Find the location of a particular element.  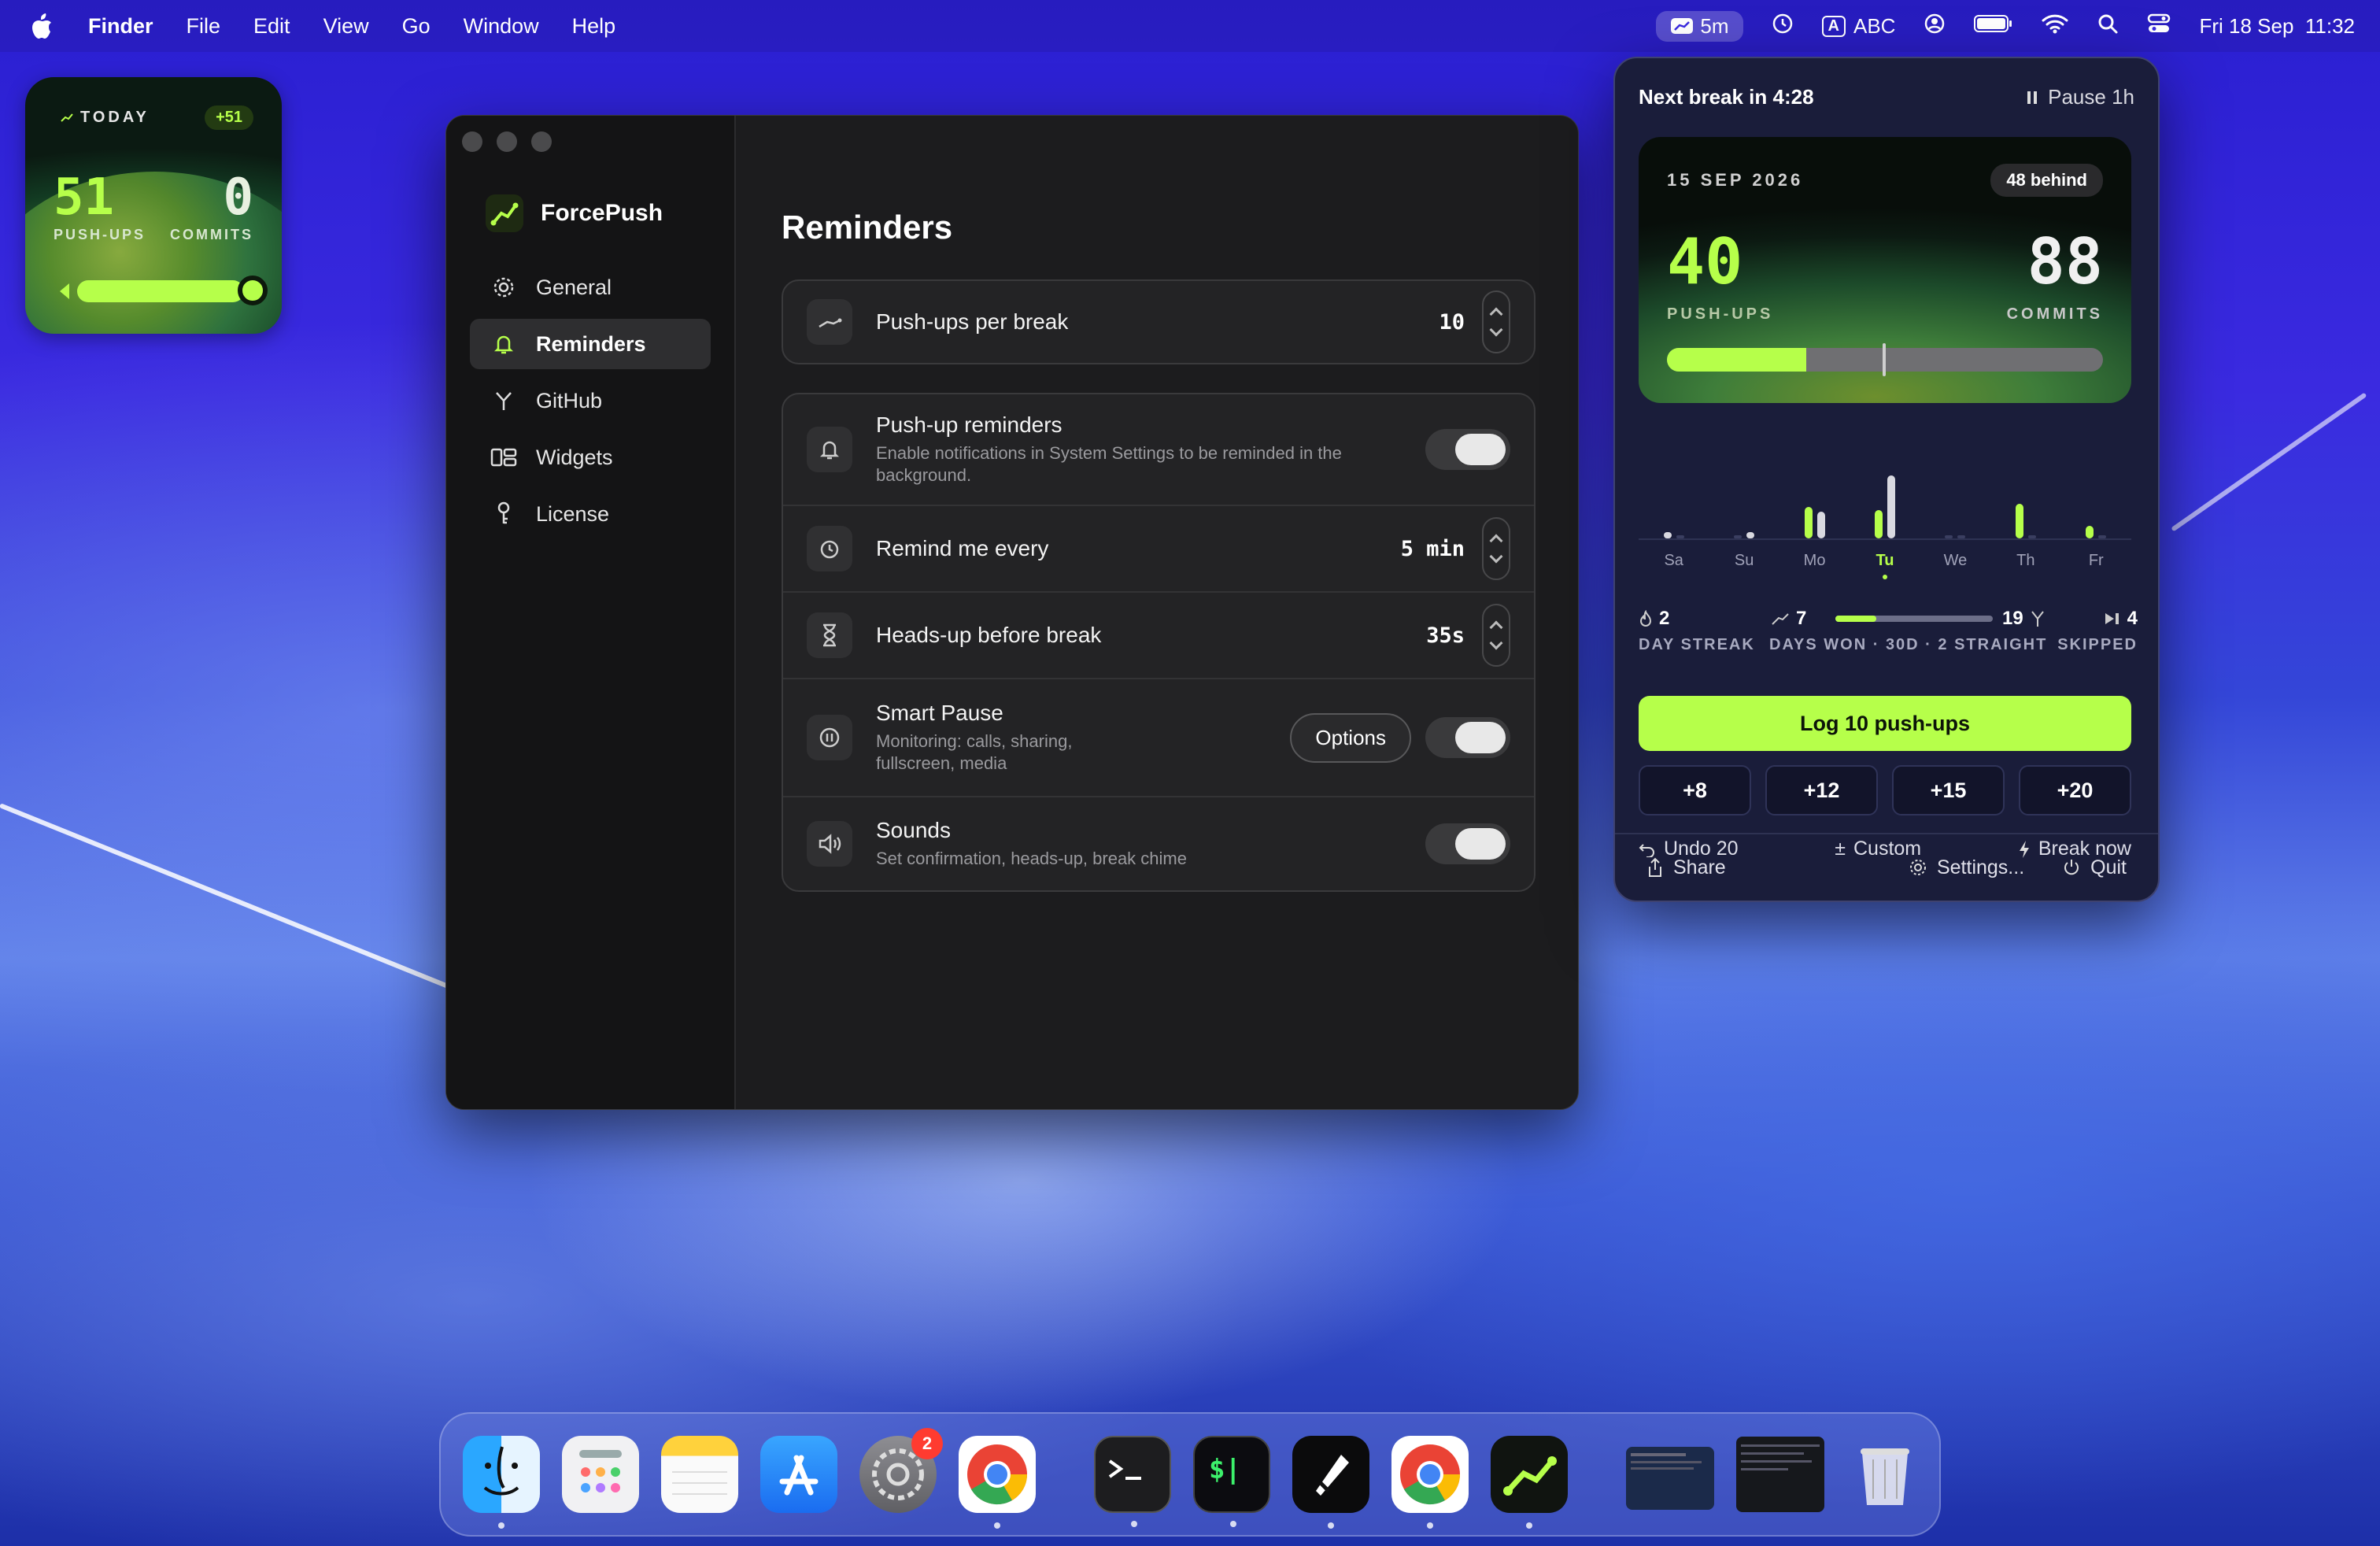

increment-8-button: +8 is located at coordinates (1695, 791).